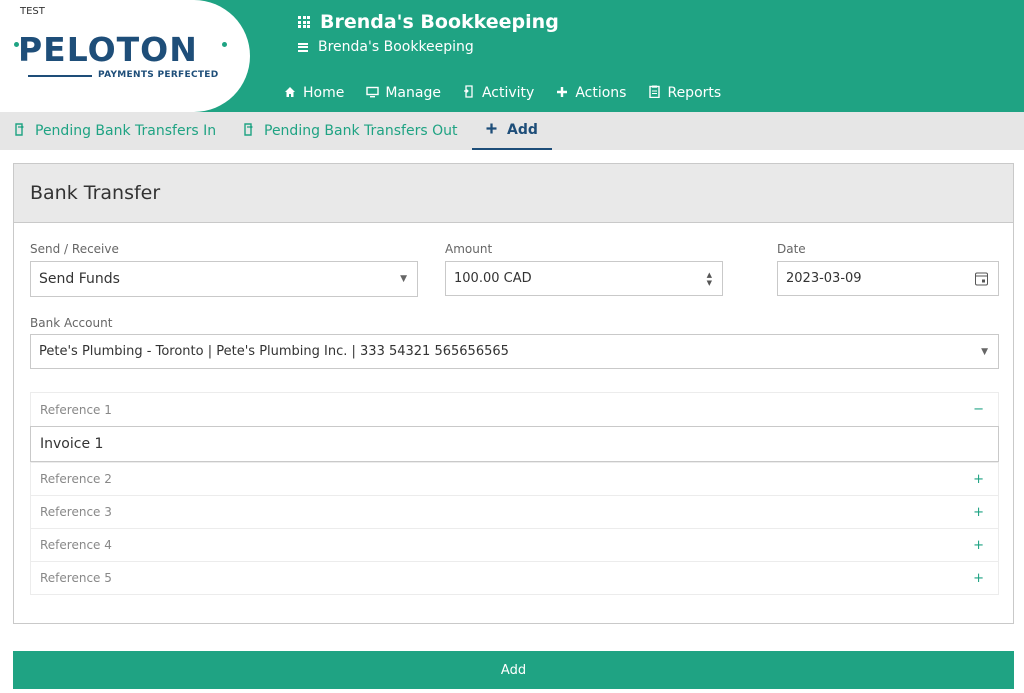 The width and height of the screenshot is (1024, 693). What do you see at coordinates (76, 578) in the screenshot?
I see `reference-5-label: Reference 5` at bounding box center [76, 578].